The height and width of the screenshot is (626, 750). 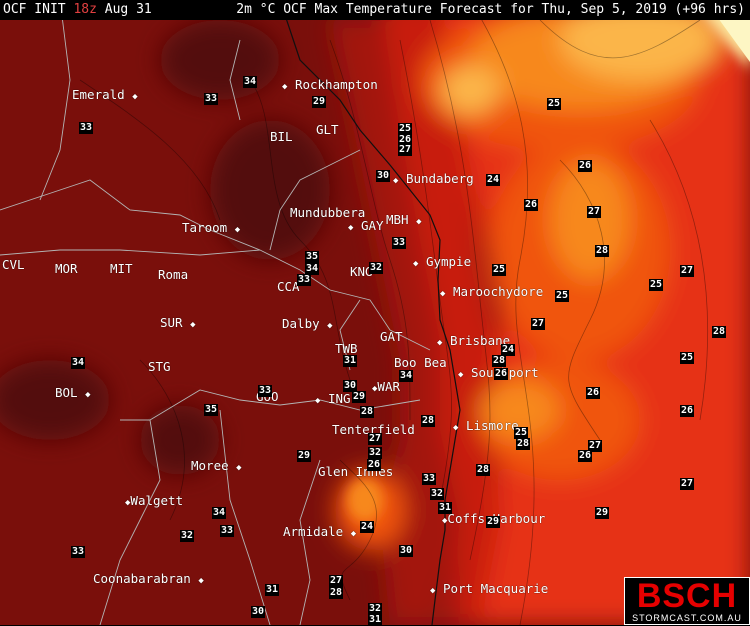 I want to click on city-label: MBH ◆, so click(x=404, y=220).